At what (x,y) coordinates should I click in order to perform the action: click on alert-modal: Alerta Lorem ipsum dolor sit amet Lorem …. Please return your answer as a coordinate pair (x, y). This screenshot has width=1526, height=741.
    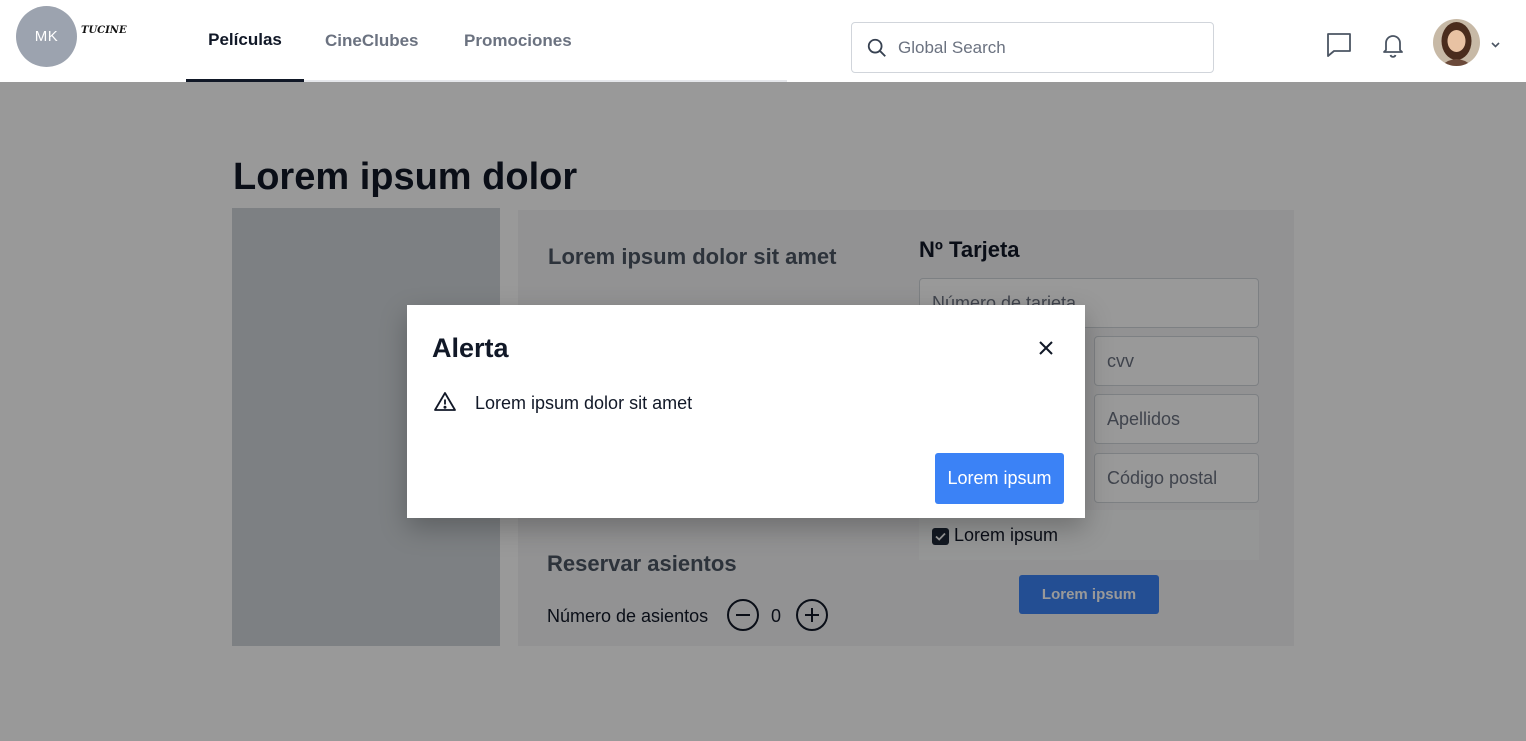
    Looking at the image, I should click on (746, 411).